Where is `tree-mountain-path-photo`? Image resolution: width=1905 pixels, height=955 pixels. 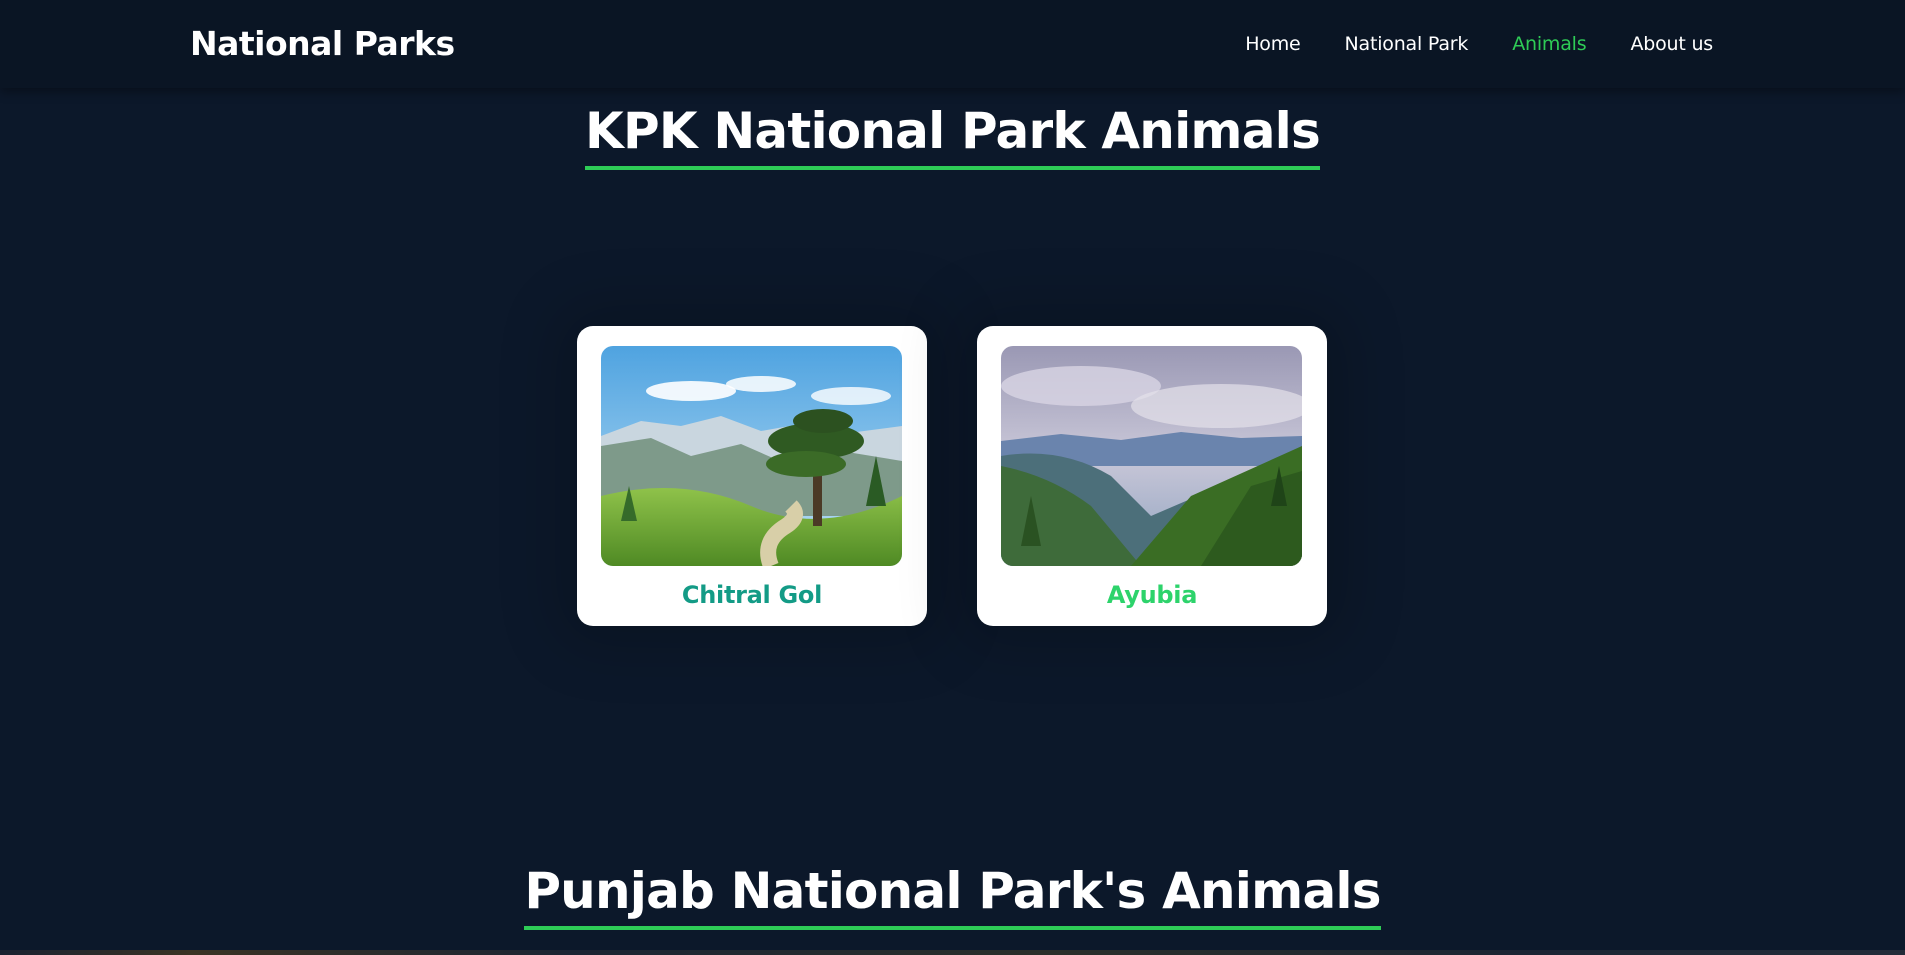
tree-mountain-path-photo is located at coordinates (751, 456).